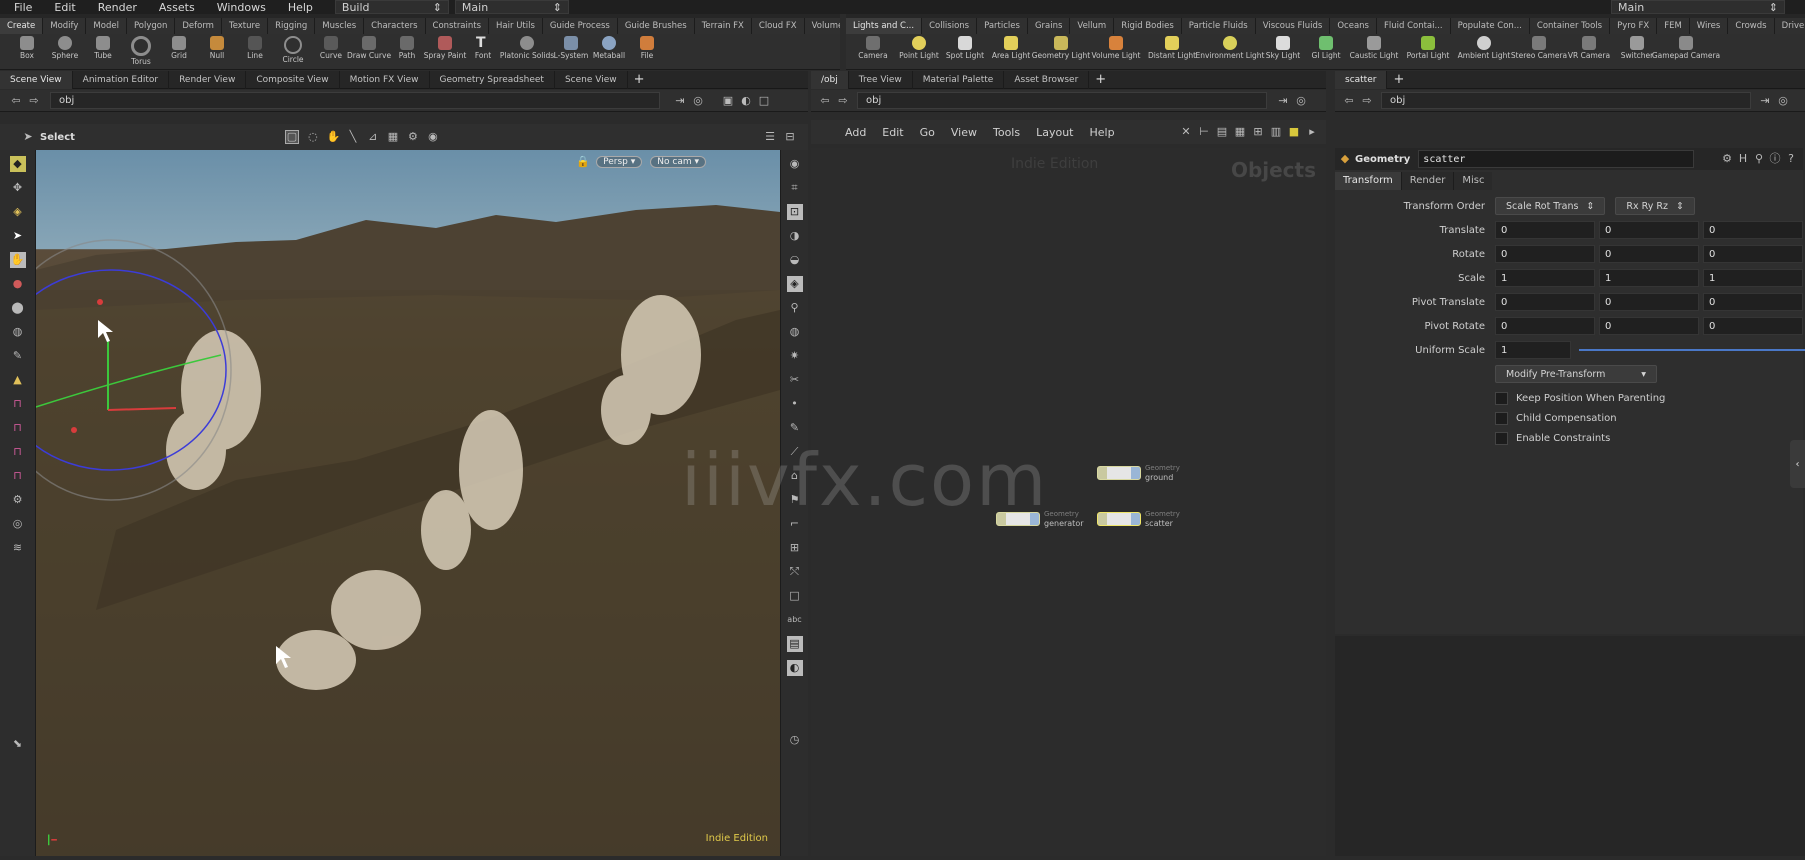  I want to click on tab-transform: Transform, so click(1368, 181).